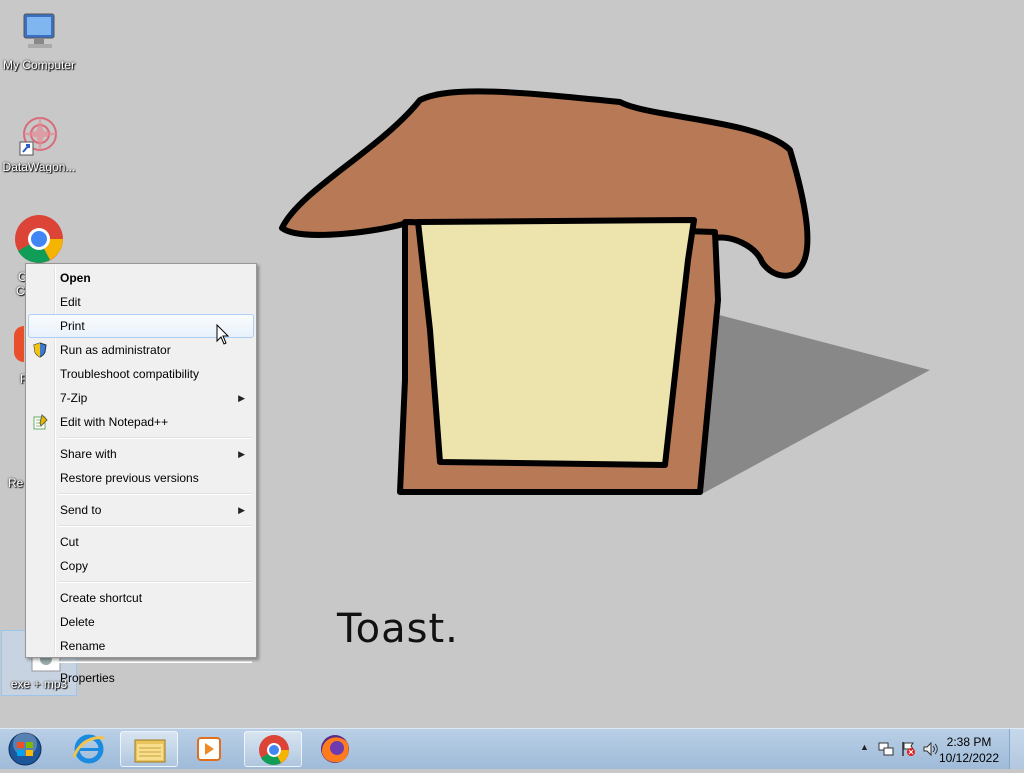 This screenshot has width=1024, height=773. I want to click on menu-item-edit-notepadpp: Edit with Notepad++, so click(141, 422).